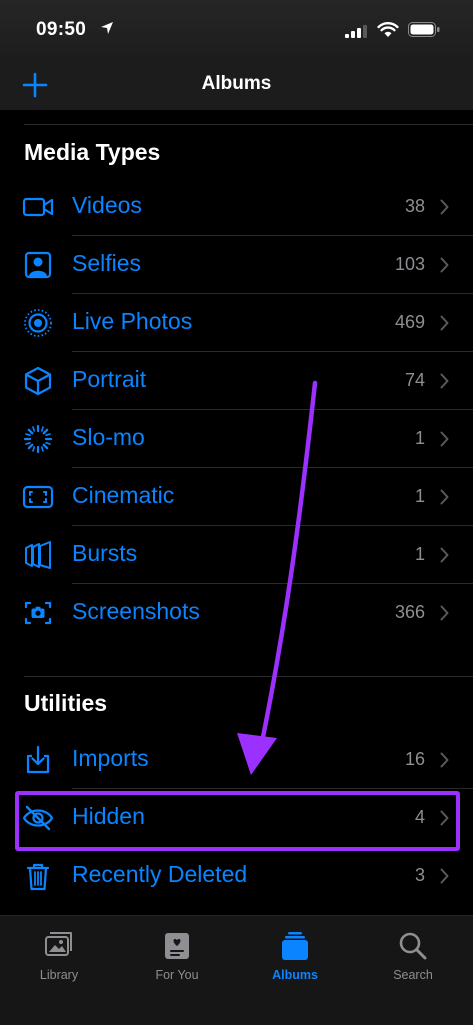 The height and width of the screenshot is (1025, 473). What do you see at coordinates (295, 975) in the screenshot?
I see `tab-label: Albums` at bounding box center [295, 975].